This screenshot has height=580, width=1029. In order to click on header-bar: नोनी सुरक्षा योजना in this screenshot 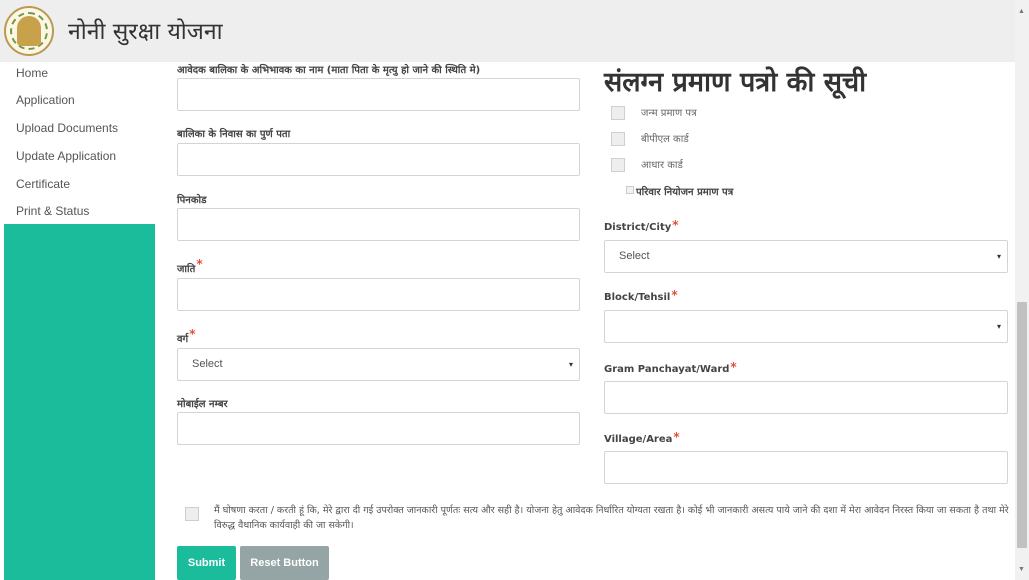, I will do `click(507, 31)`.